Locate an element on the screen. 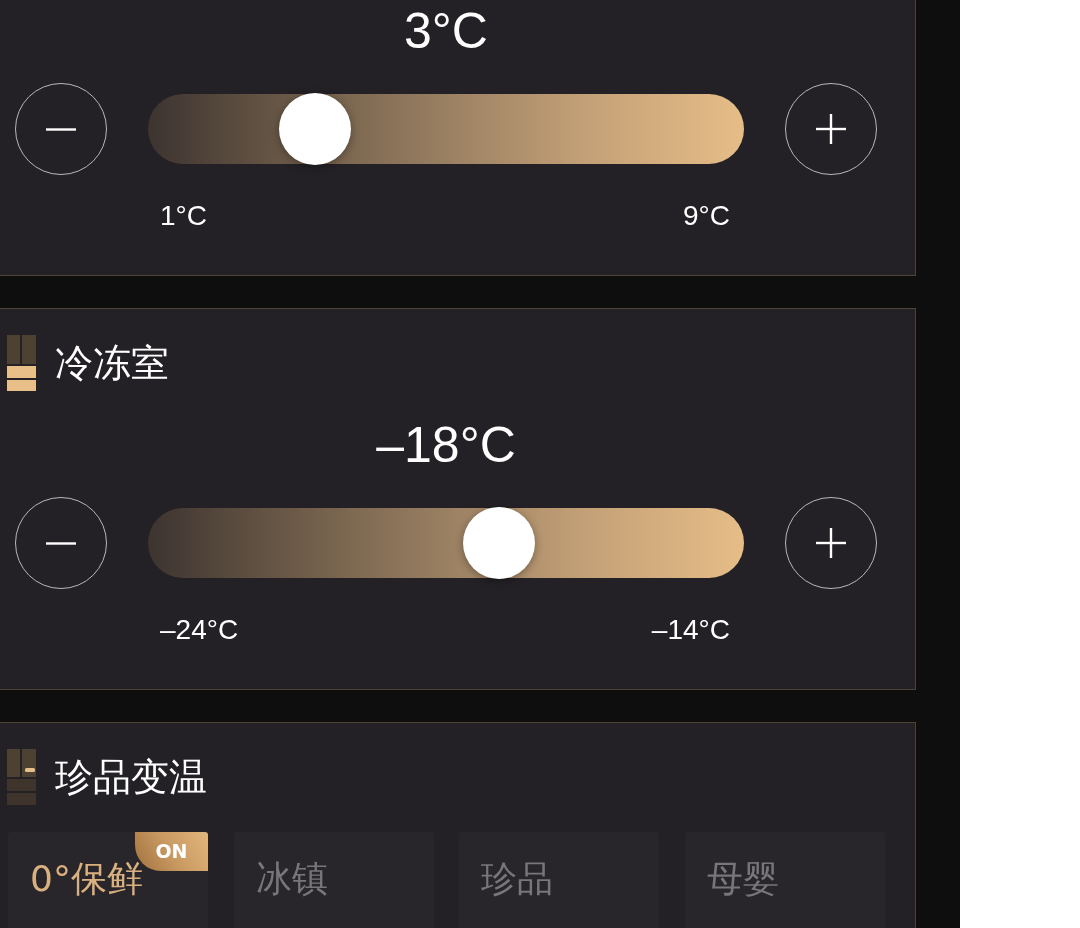 Image resolution: width=1080 pixels, height=928 pixels. min-temperature-label: 1°C is located at coordinates (183, 216).